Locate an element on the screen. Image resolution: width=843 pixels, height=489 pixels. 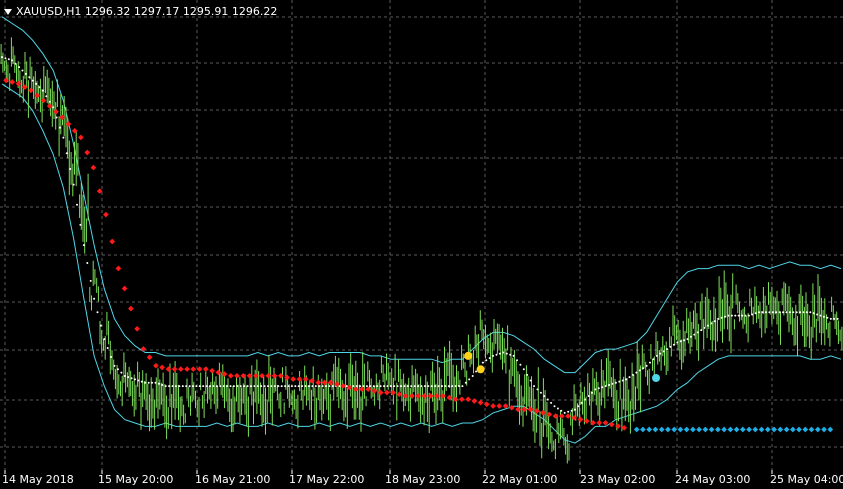
dropdown-triangle-icon is located at coordinates (8, 12).